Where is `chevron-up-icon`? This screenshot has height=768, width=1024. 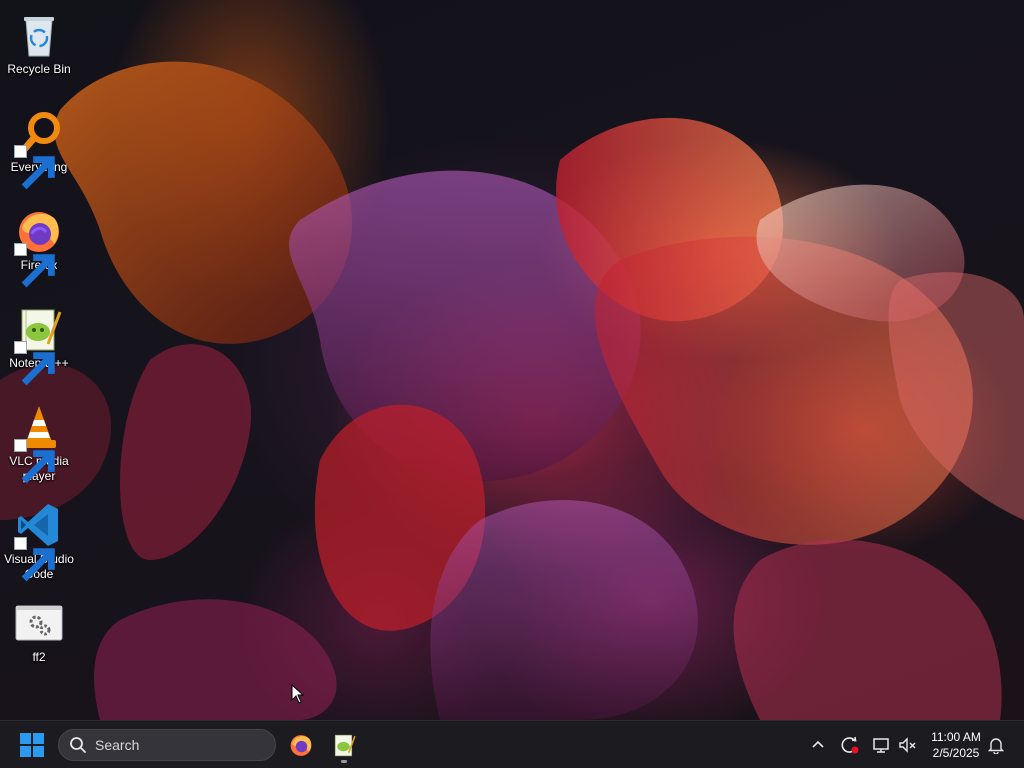 chevron-up-icon is located at coordinates (818, 744).